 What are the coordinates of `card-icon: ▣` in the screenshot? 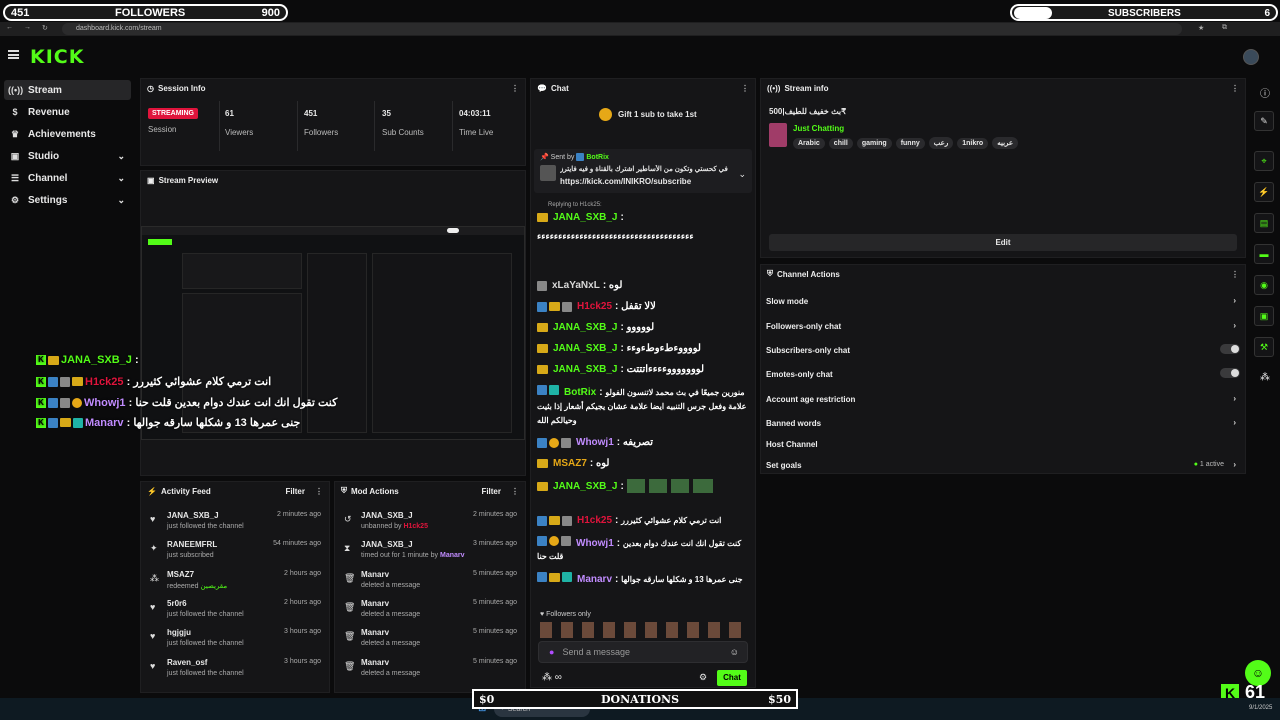 It's located at (1264, 316).